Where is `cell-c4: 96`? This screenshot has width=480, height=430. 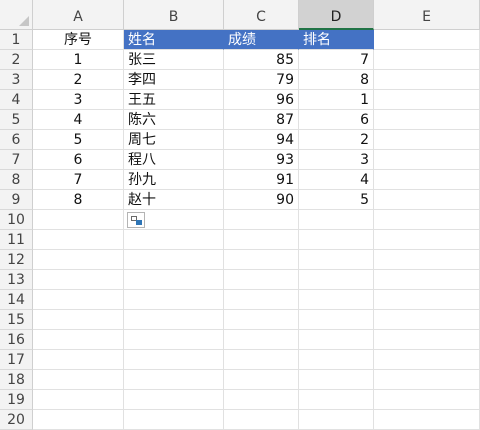
cell-c4: 96 is located at coordinates (261, 100).